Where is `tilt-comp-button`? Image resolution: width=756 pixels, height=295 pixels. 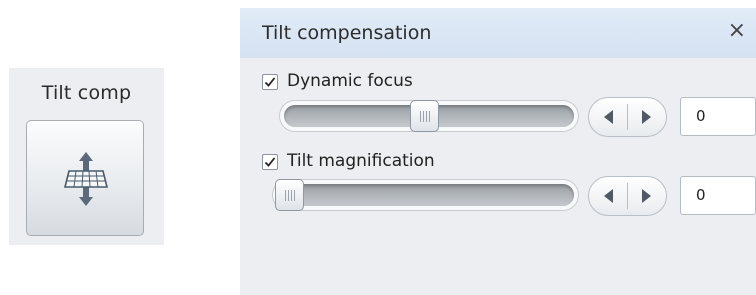
tilt-comp-button is located at coordinates (85, 178).